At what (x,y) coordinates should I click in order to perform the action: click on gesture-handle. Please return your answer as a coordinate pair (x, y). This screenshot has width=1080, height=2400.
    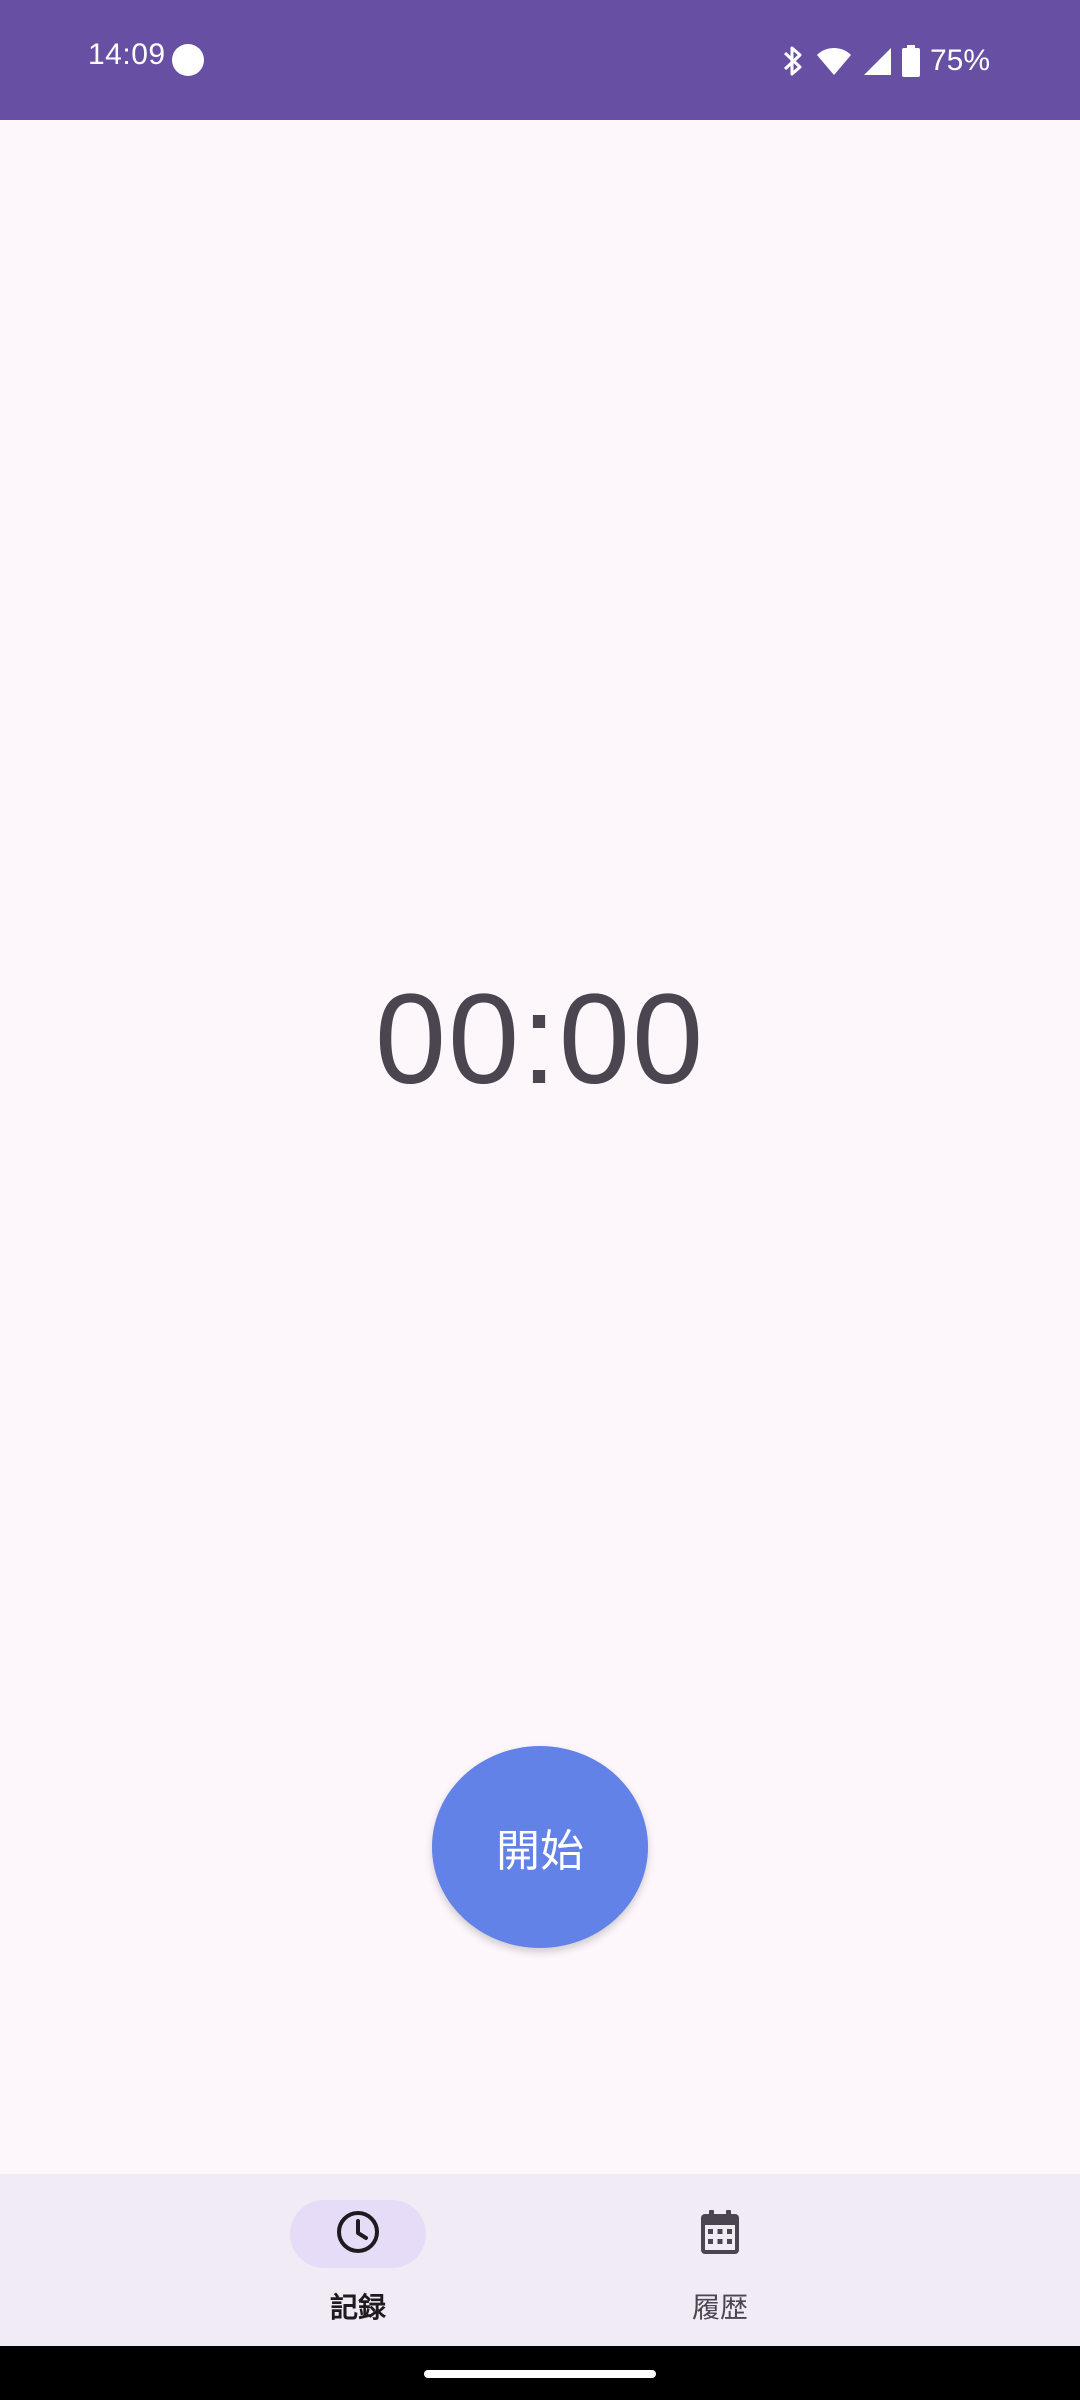
    Looking at the image, I should click on (540, 2374).